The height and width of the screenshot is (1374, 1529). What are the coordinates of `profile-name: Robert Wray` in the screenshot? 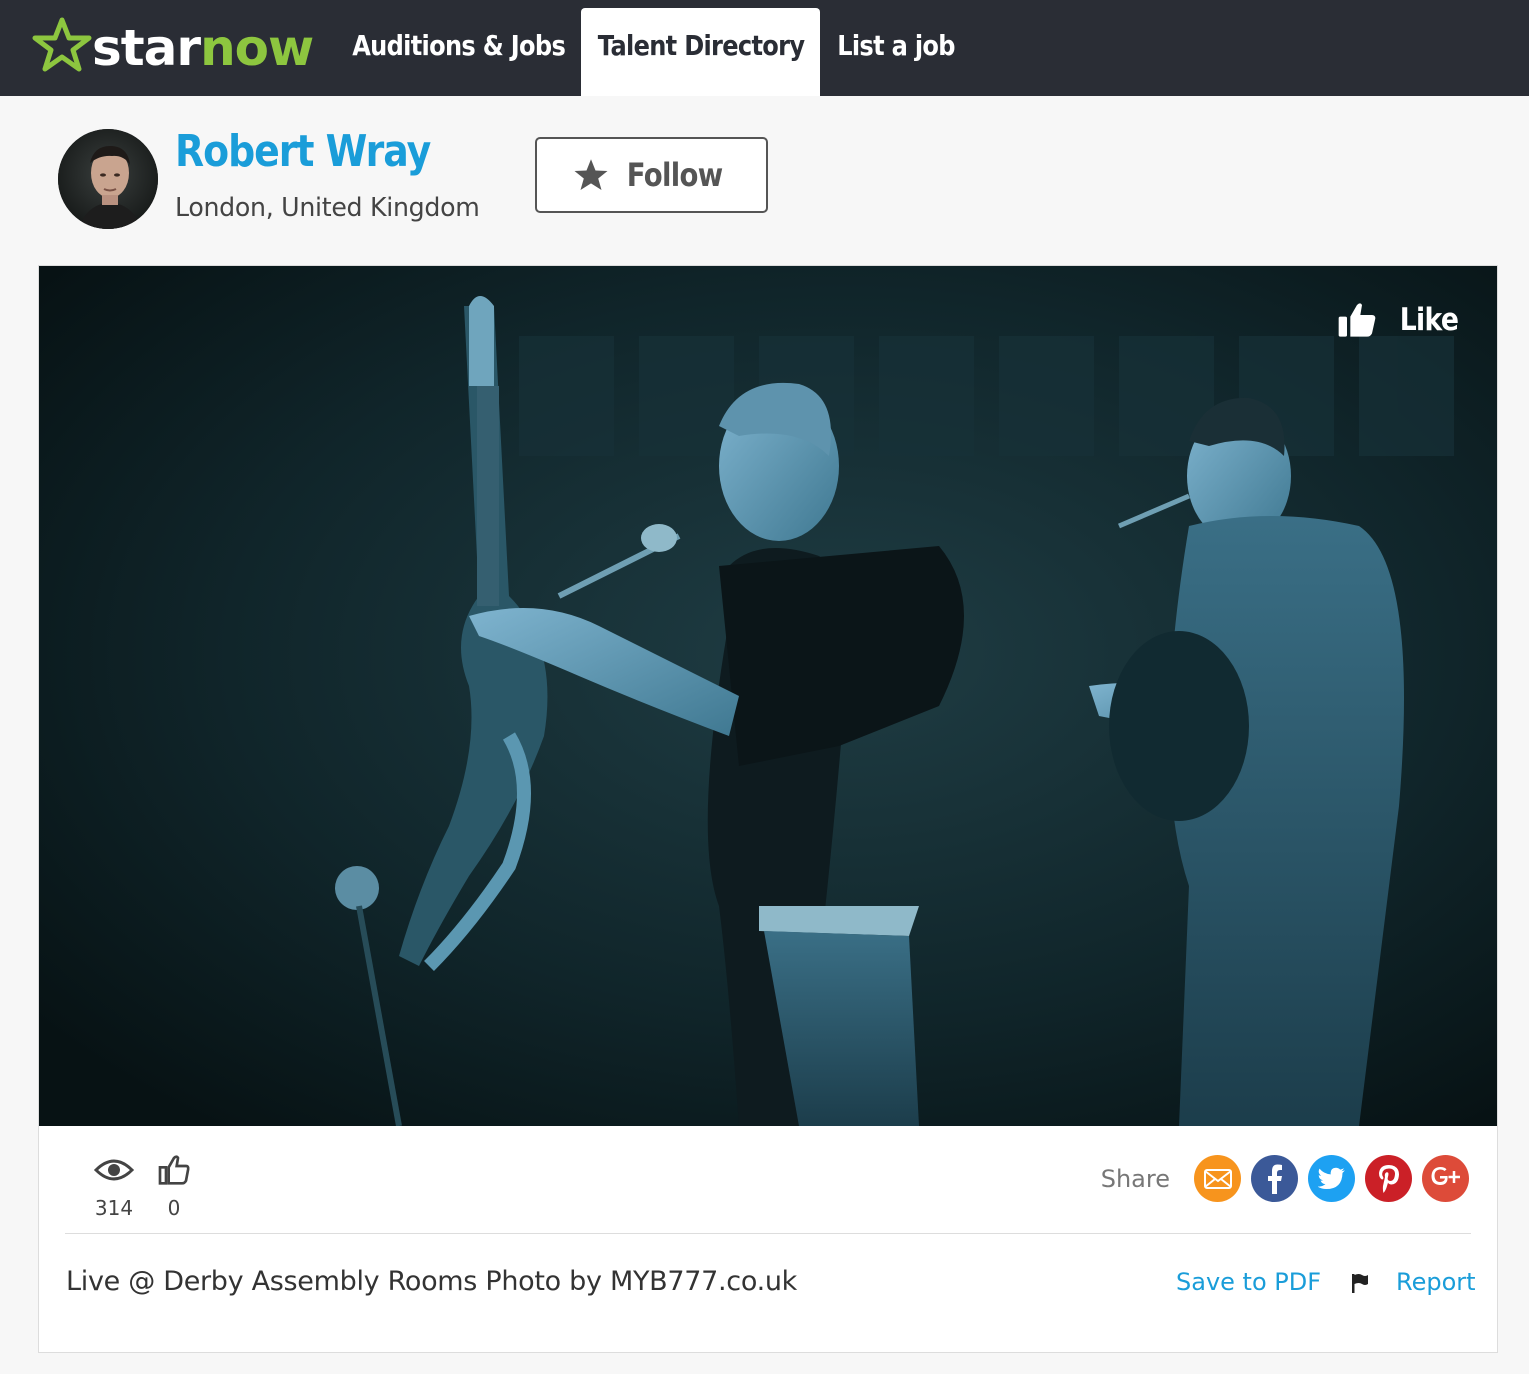 It's located at (303, 151).